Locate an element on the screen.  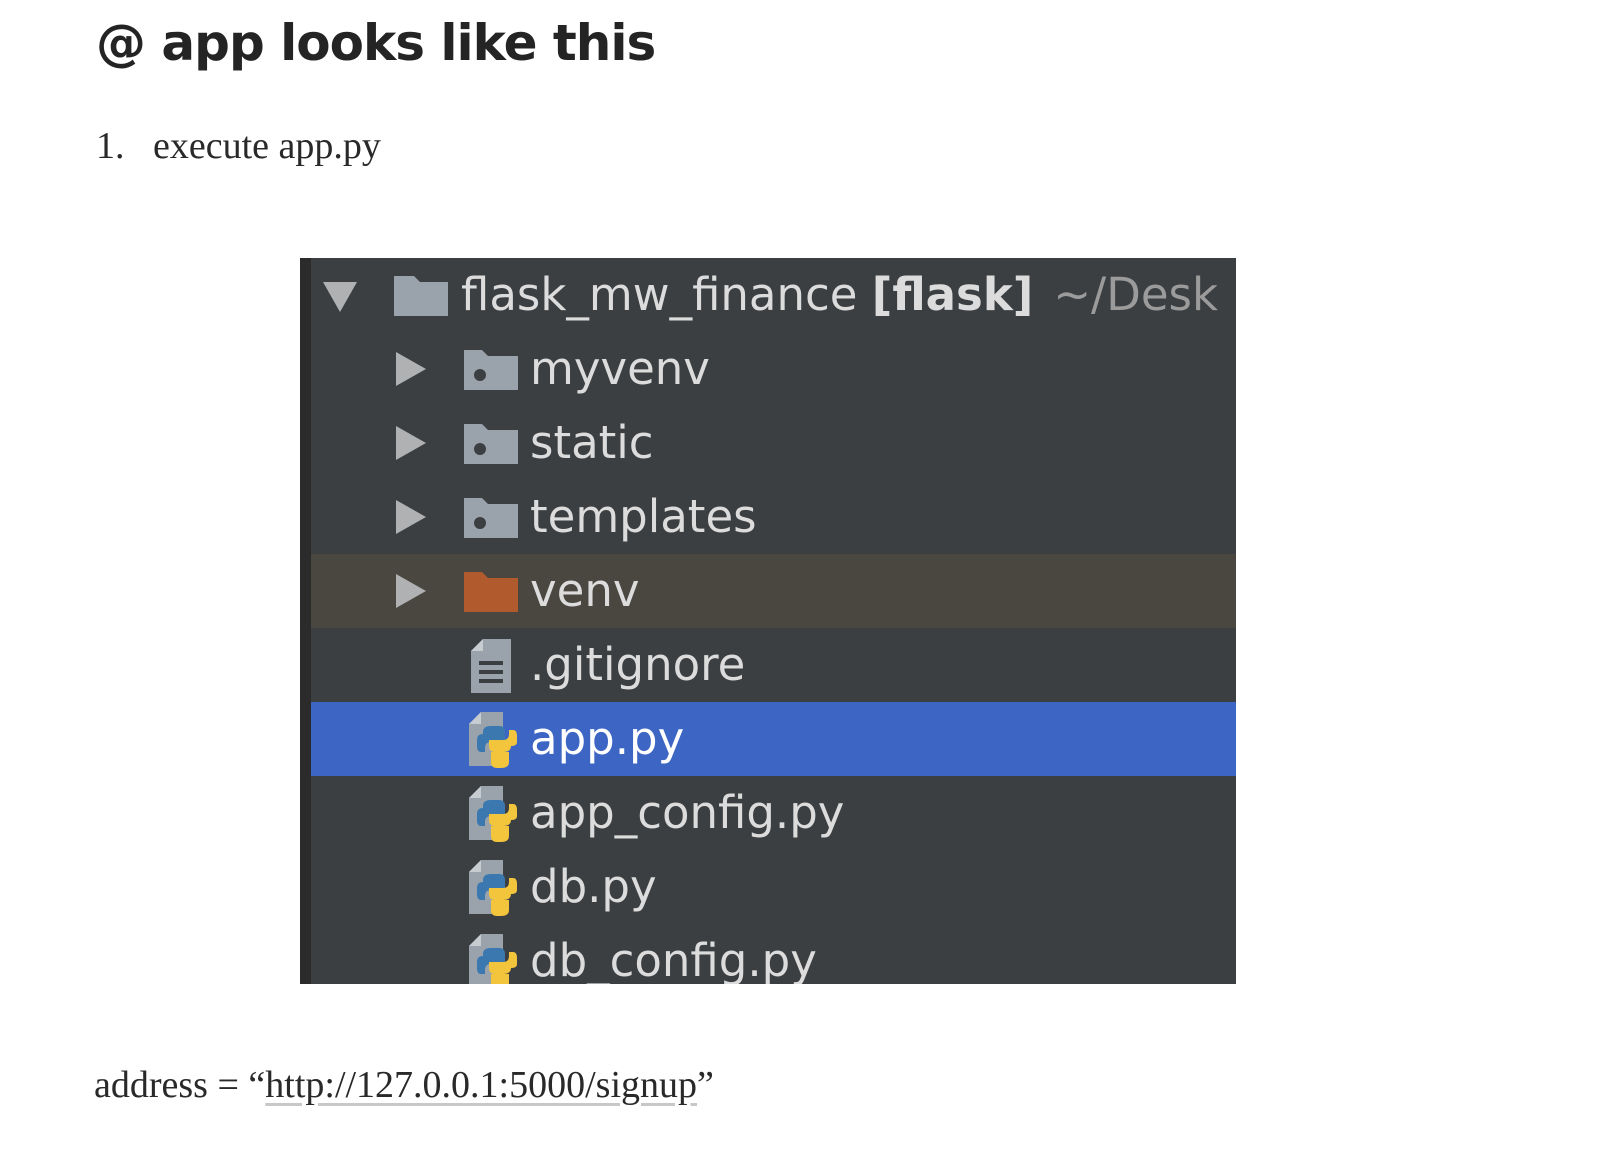
tree-item-db-py: db.py is located at coordinates (773, 887).